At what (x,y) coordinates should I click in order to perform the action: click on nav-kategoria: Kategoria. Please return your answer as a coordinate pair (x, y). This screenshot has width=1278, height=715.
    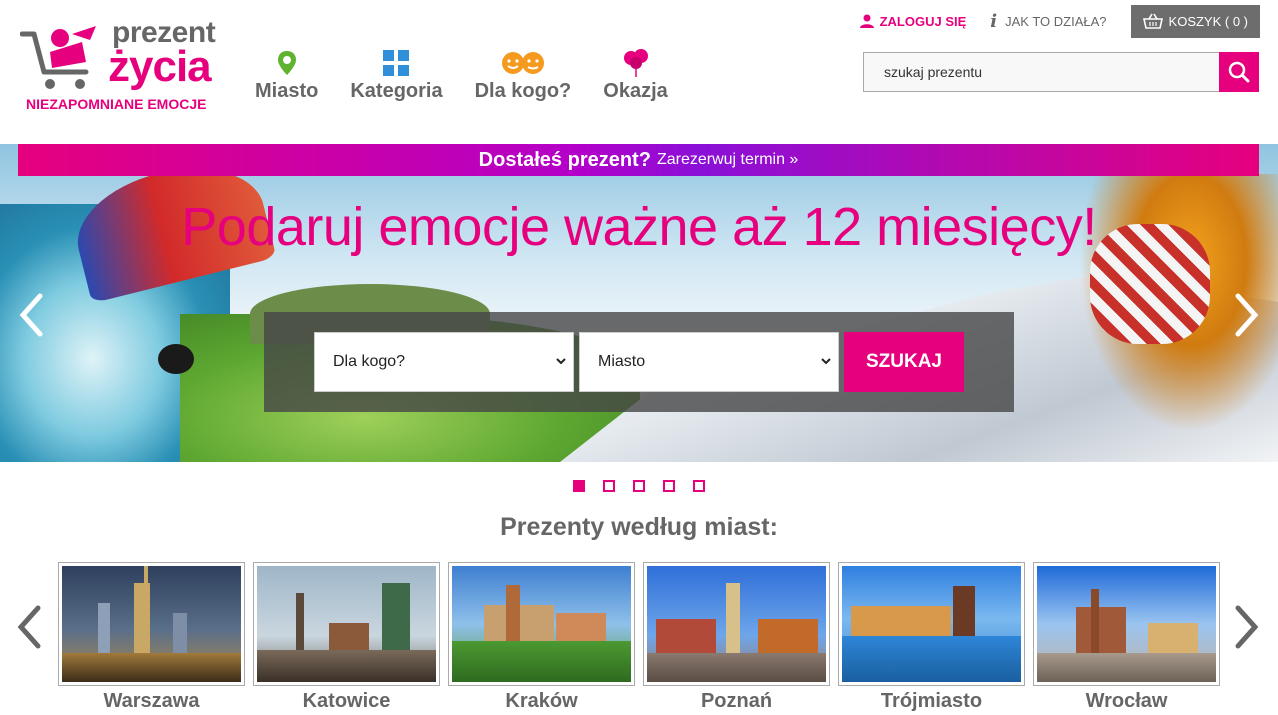
    Looking at the image, I should click on (396, 78).